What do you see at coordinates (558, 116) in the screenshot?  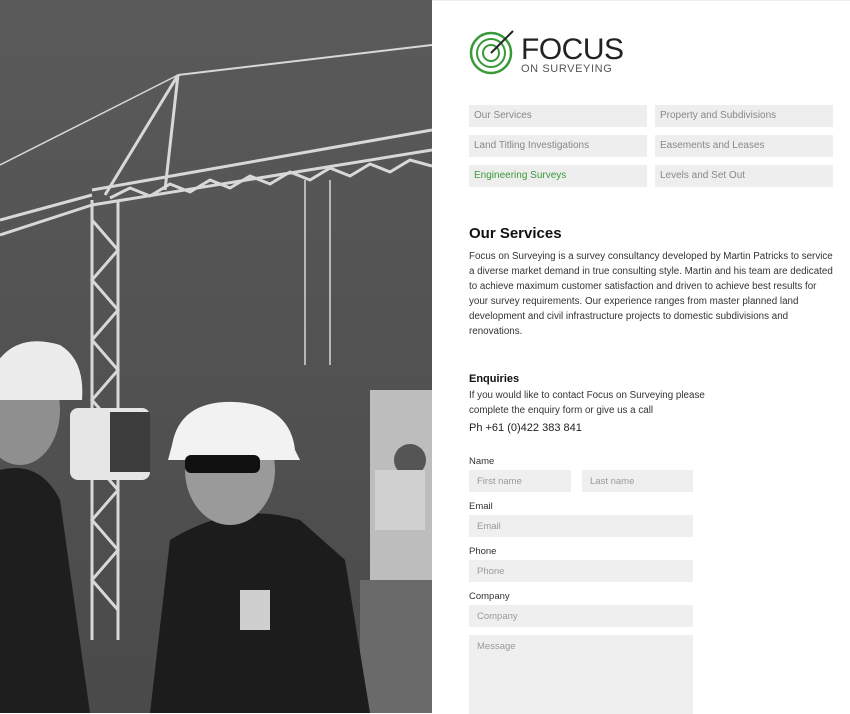 I see `nav-item-our-services: Our Services` at bounding box center [558, 116].